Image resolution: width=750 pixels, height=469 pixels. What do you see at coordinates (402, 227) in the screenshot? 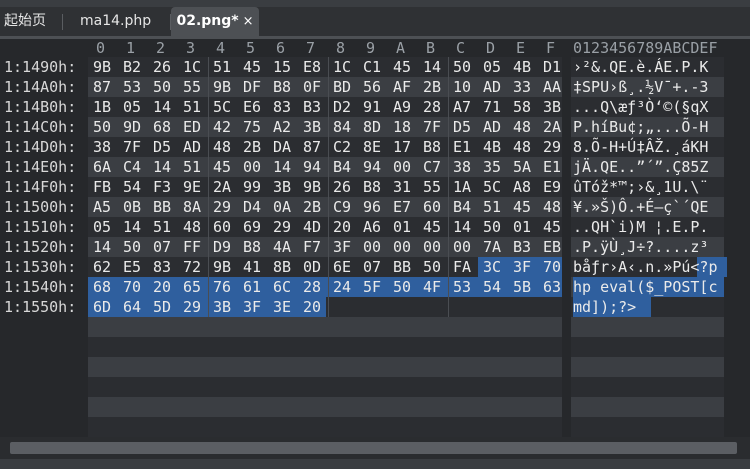
I see `hex-byte: 01` at bounding box center [402, 227].